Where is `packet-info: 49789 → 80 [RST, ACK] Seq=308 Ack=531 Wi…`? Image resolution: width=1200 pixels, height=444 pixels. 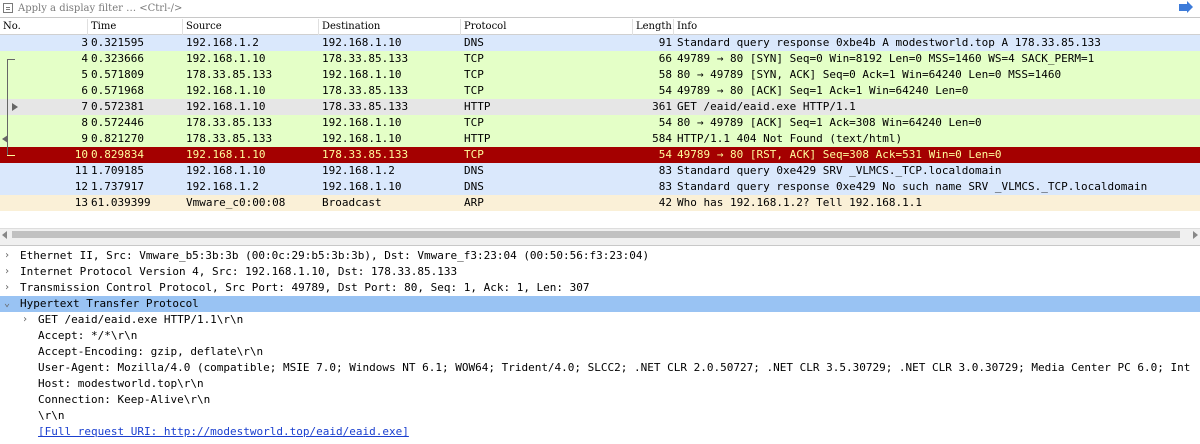 packet-info: 49789 → 80 [RST, ACK] Seq=308 Ack=531 Wi… is located at coordinates (839, 154).